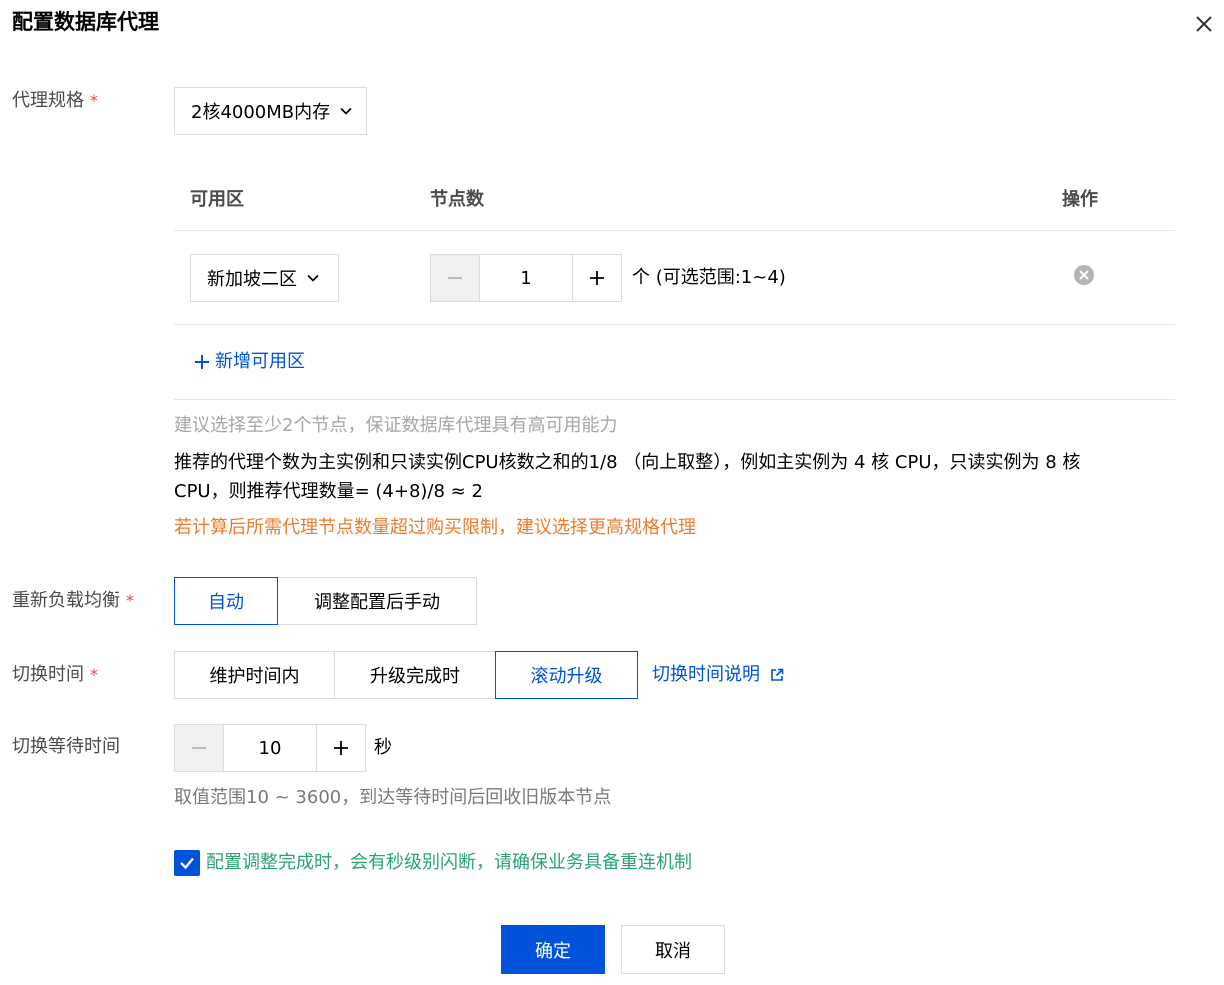  I want to click on limit-warning: 若计算后所需代理节点数量超过购买限制，建议选择更高规格代理, so click(435, 527).